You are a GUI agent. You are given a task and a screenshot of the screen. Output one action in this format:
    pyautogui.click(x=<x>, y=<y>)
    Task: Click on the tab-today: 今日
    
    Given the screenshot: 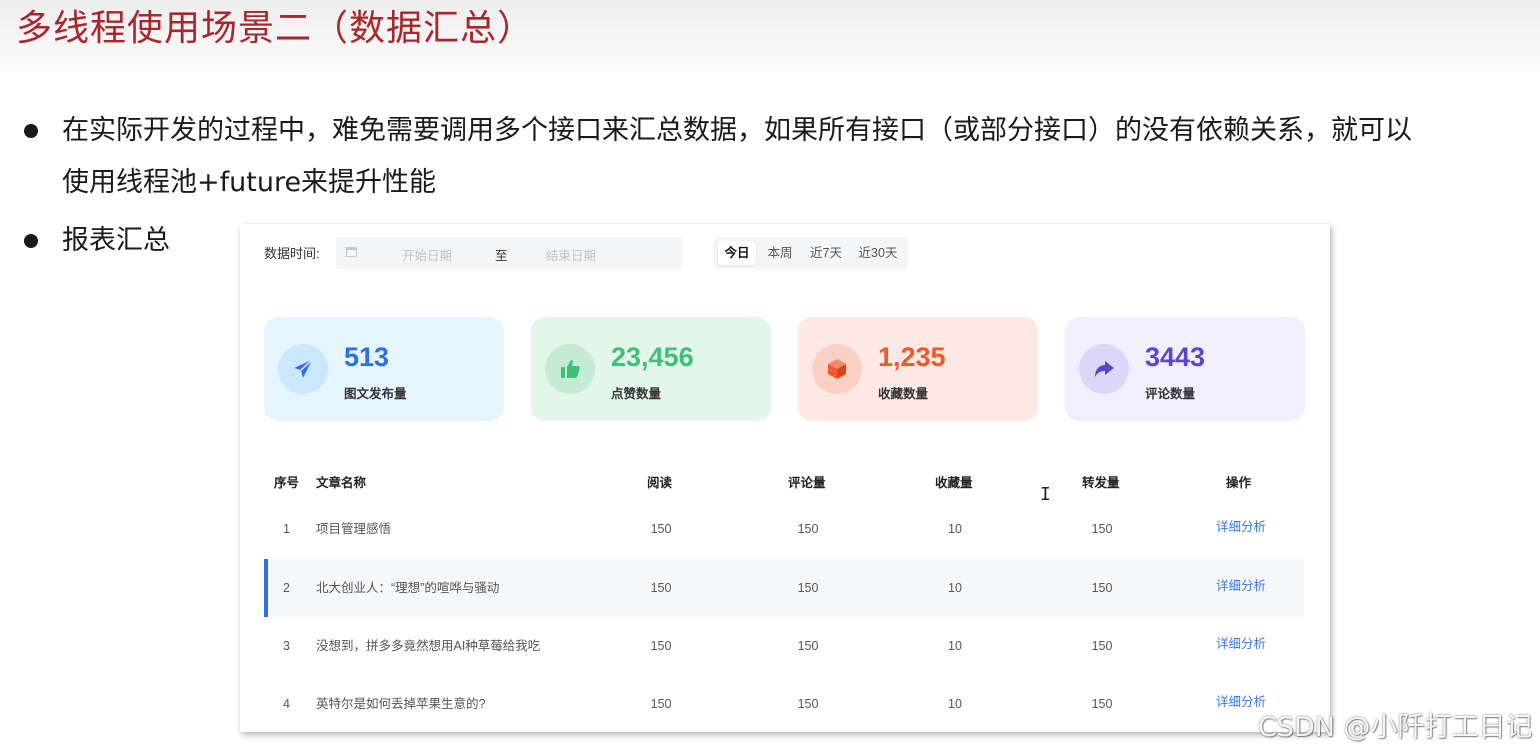 What is the action you would take?
    pyautogui.click(x=737, y=253)
    